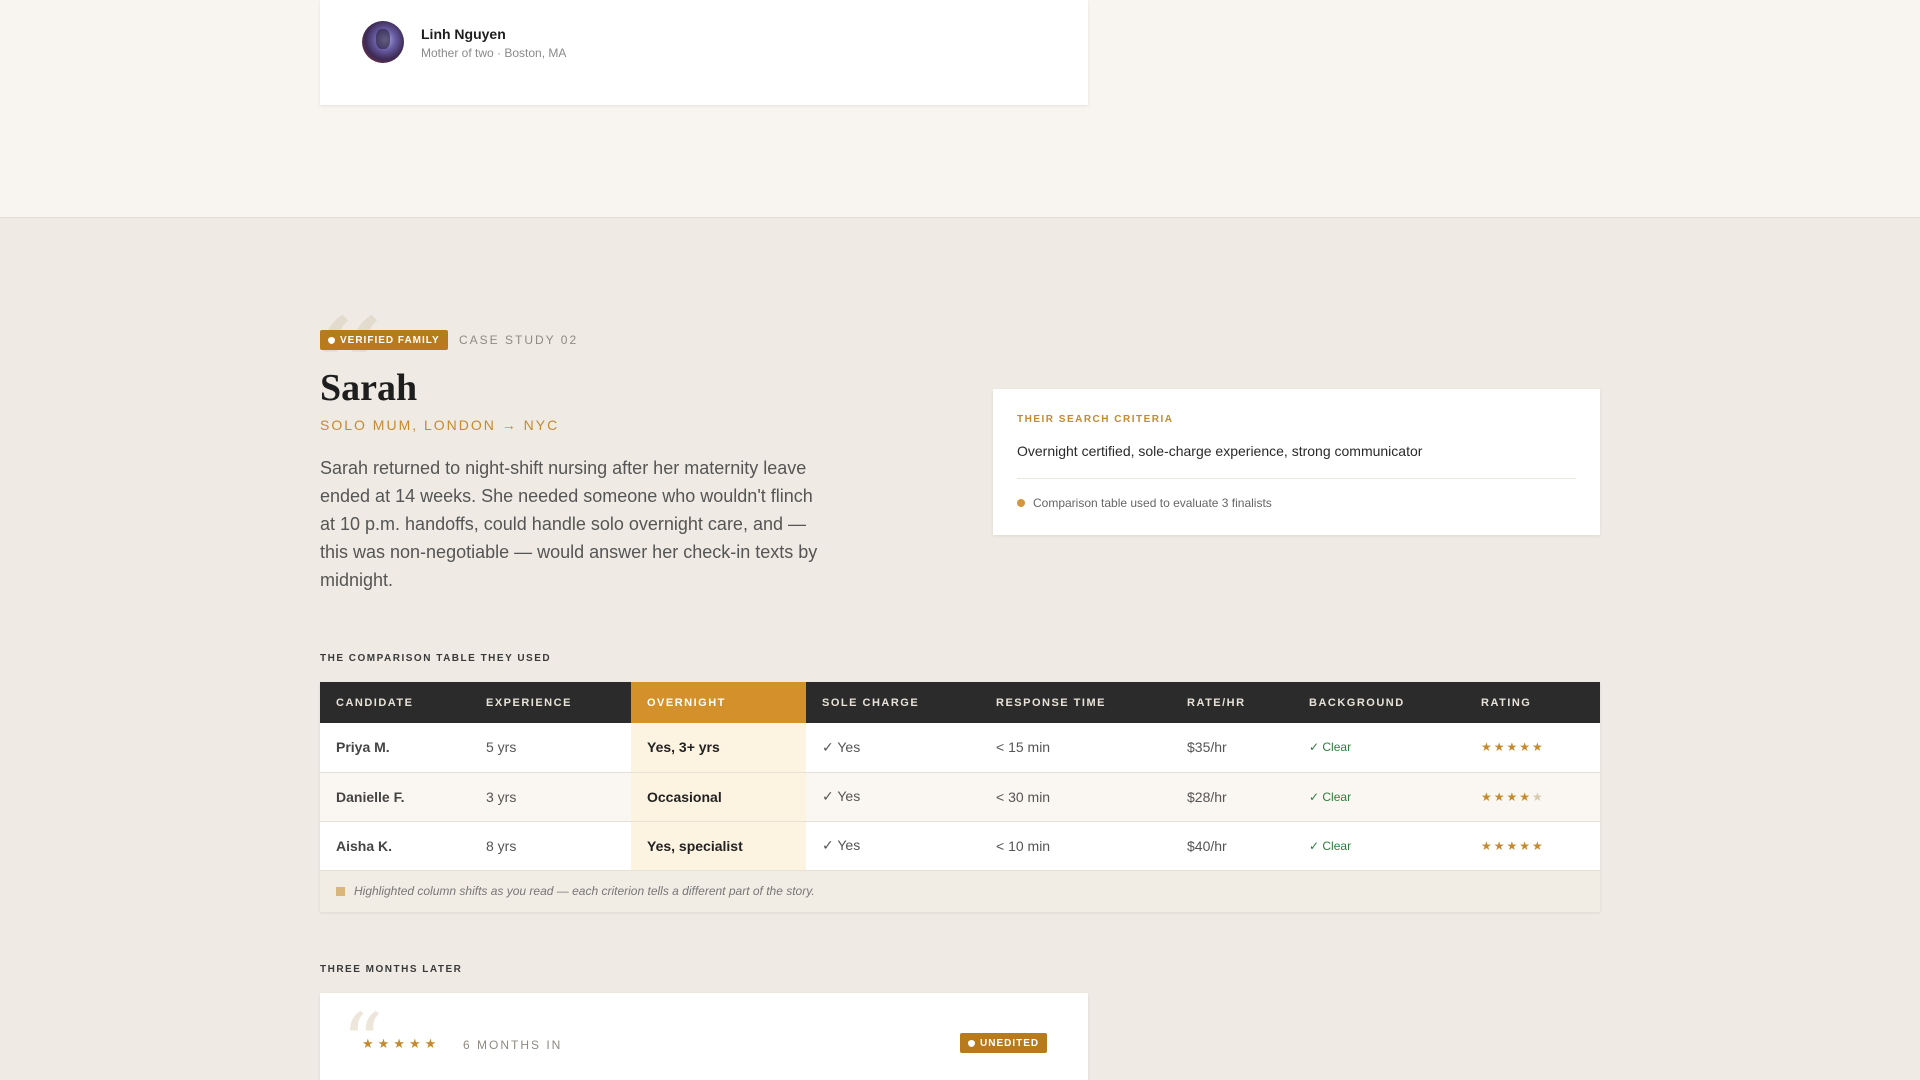 The width and height of the screenshot is (1920, 1080). What do you see at coordinates (395, 748) in the screenshot?
I see `cell-candidate: Priya M.` at bounding box center [395, 748].